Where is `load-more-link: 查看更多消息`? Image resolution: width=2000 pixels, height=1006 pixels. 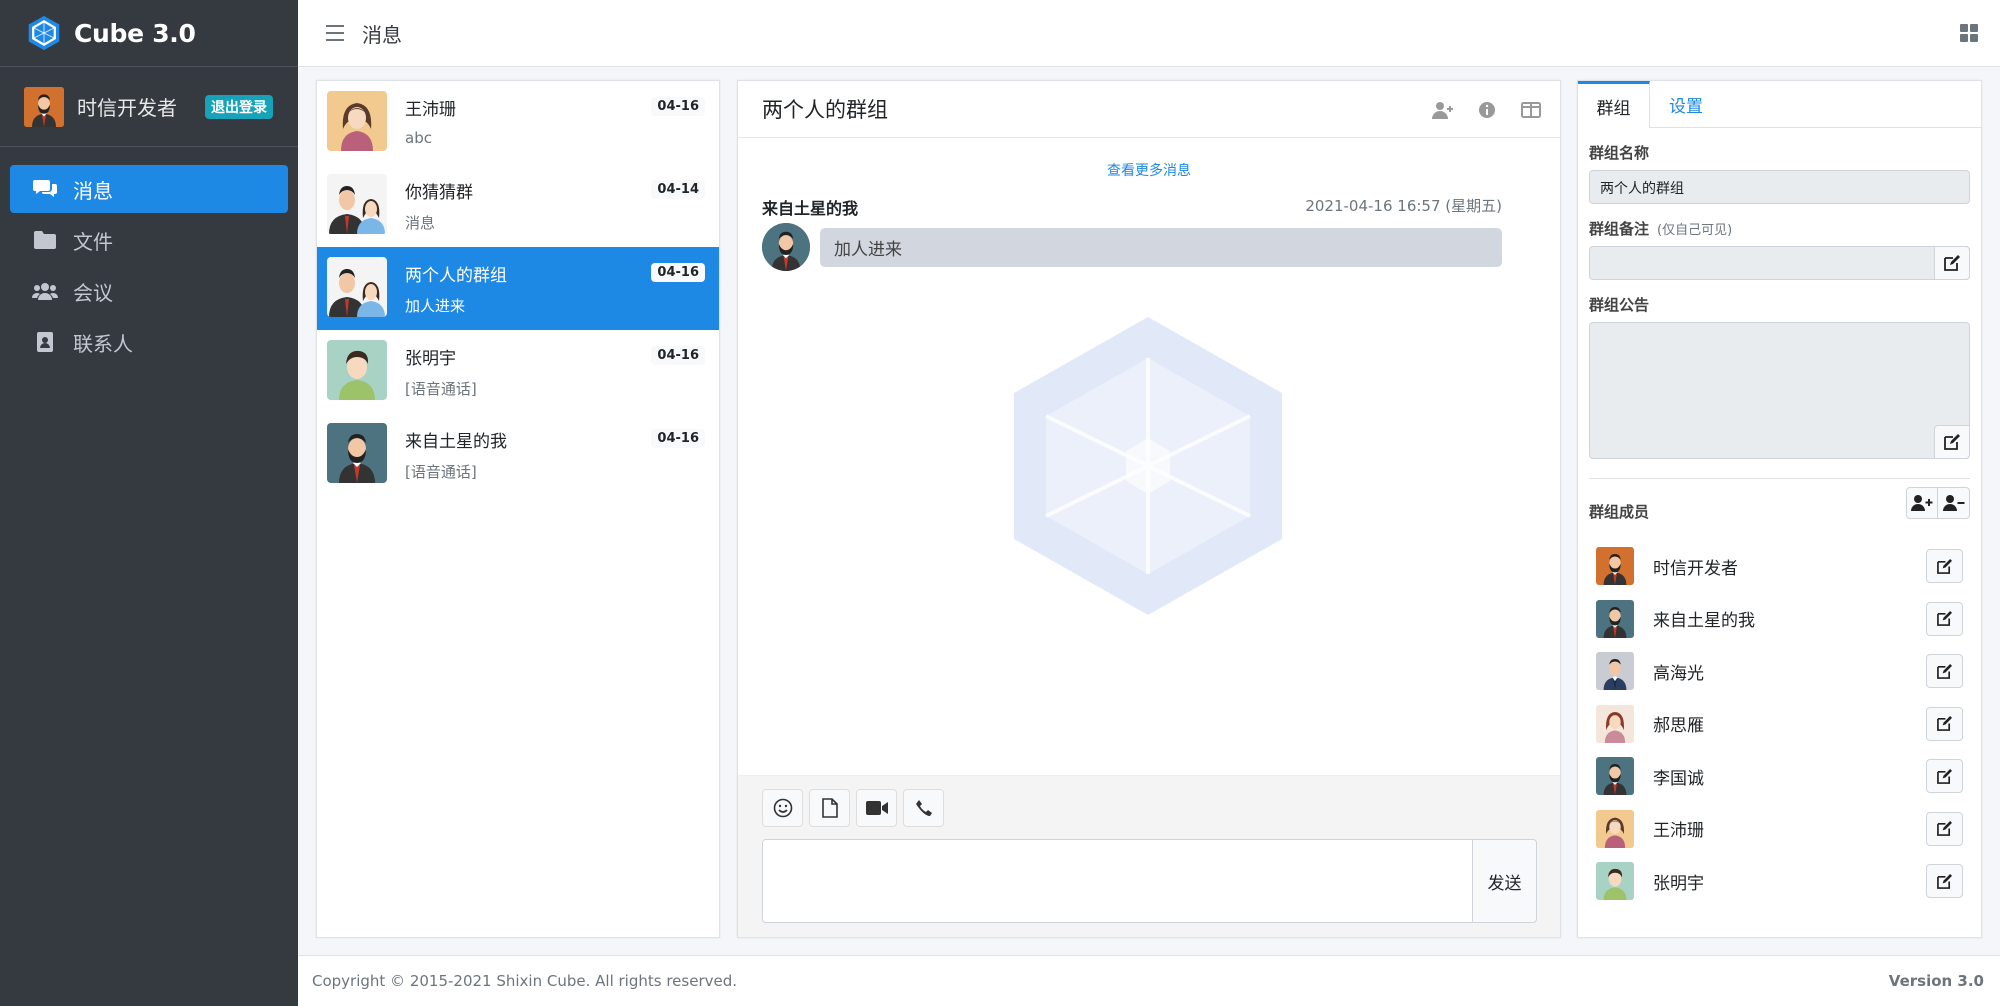
load-more-link: 查看更多消息 is located at coordinates (1149, 170).